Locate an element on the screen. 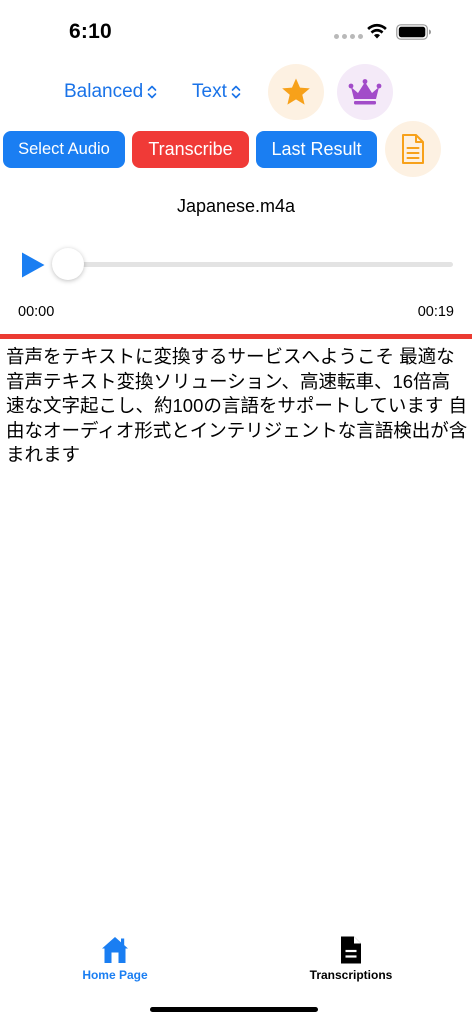  transcribe-button: Transcribe is located at coordinates (190, 149).